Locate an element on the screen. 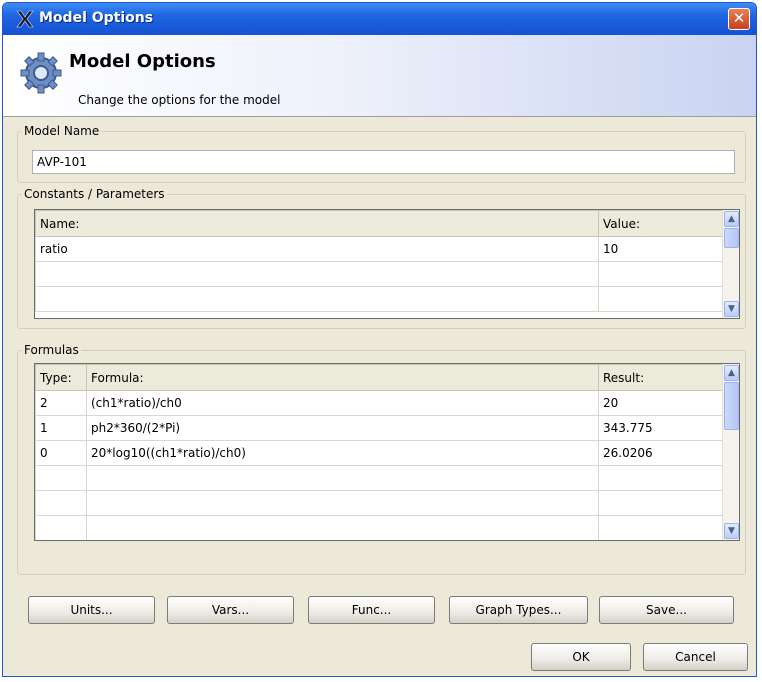  window-title: Model Options is located at coordinates (96, 18).